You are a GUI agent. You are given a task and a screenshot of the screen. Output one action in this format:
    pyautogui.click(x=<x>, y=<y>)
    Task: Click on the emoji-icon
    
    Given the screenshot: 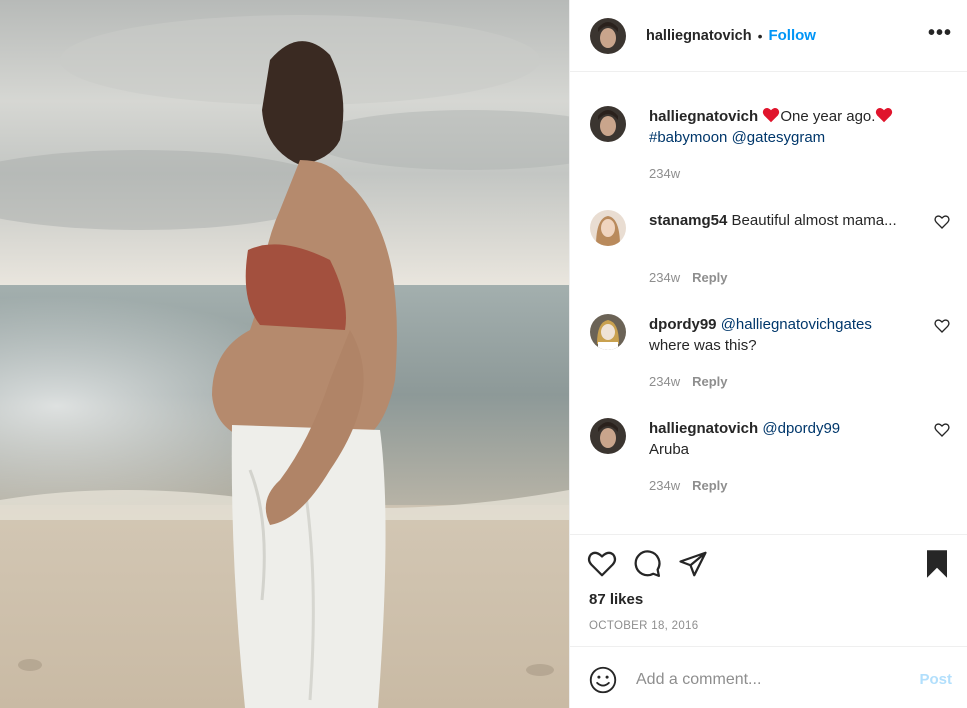 What is the action you would take?
    pyautogui.click(x=603, y=680)
    